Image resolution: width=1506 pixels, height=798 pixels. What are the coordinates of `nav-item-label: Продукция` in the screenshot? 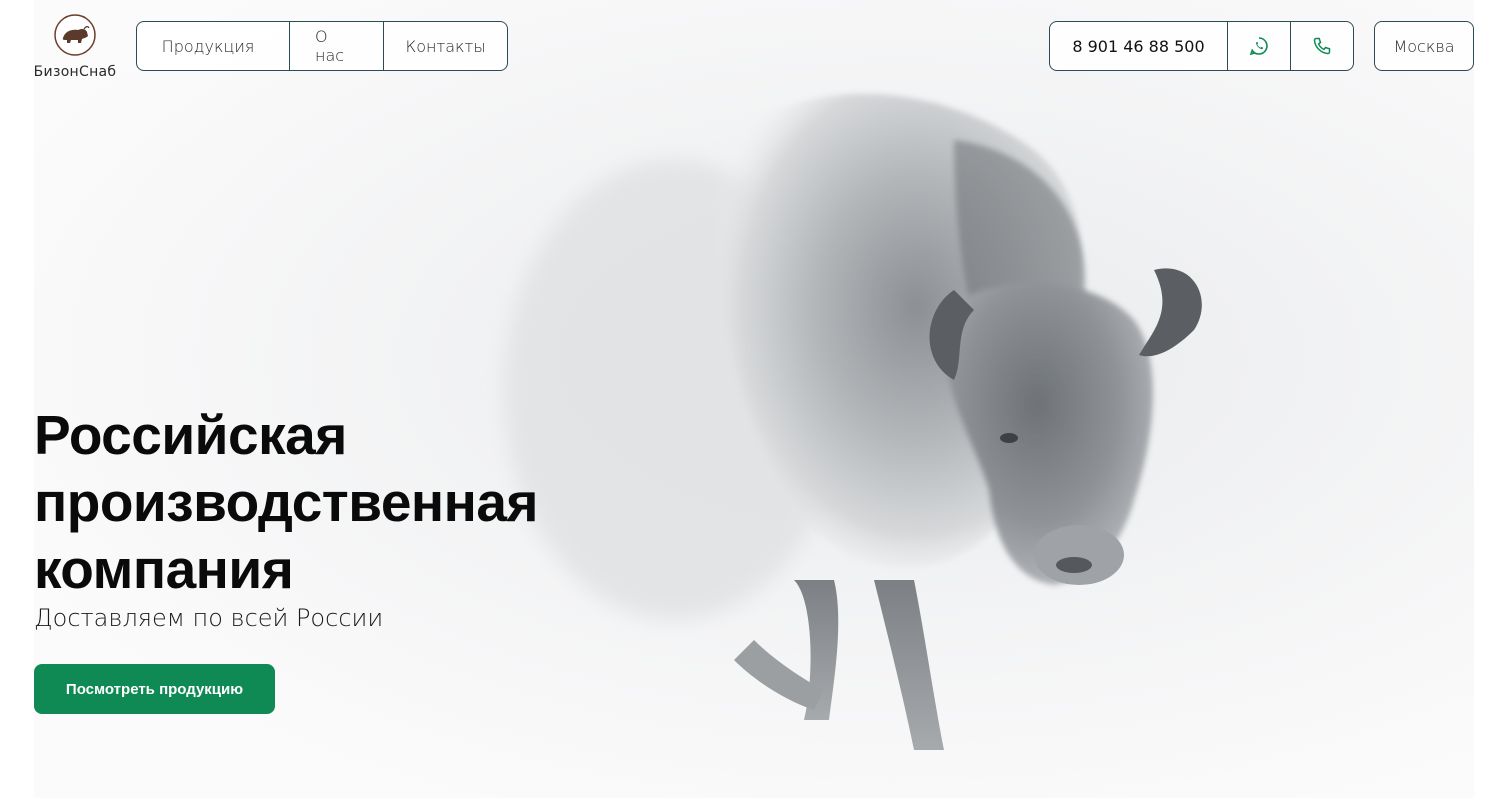 It's located at (208, 46).